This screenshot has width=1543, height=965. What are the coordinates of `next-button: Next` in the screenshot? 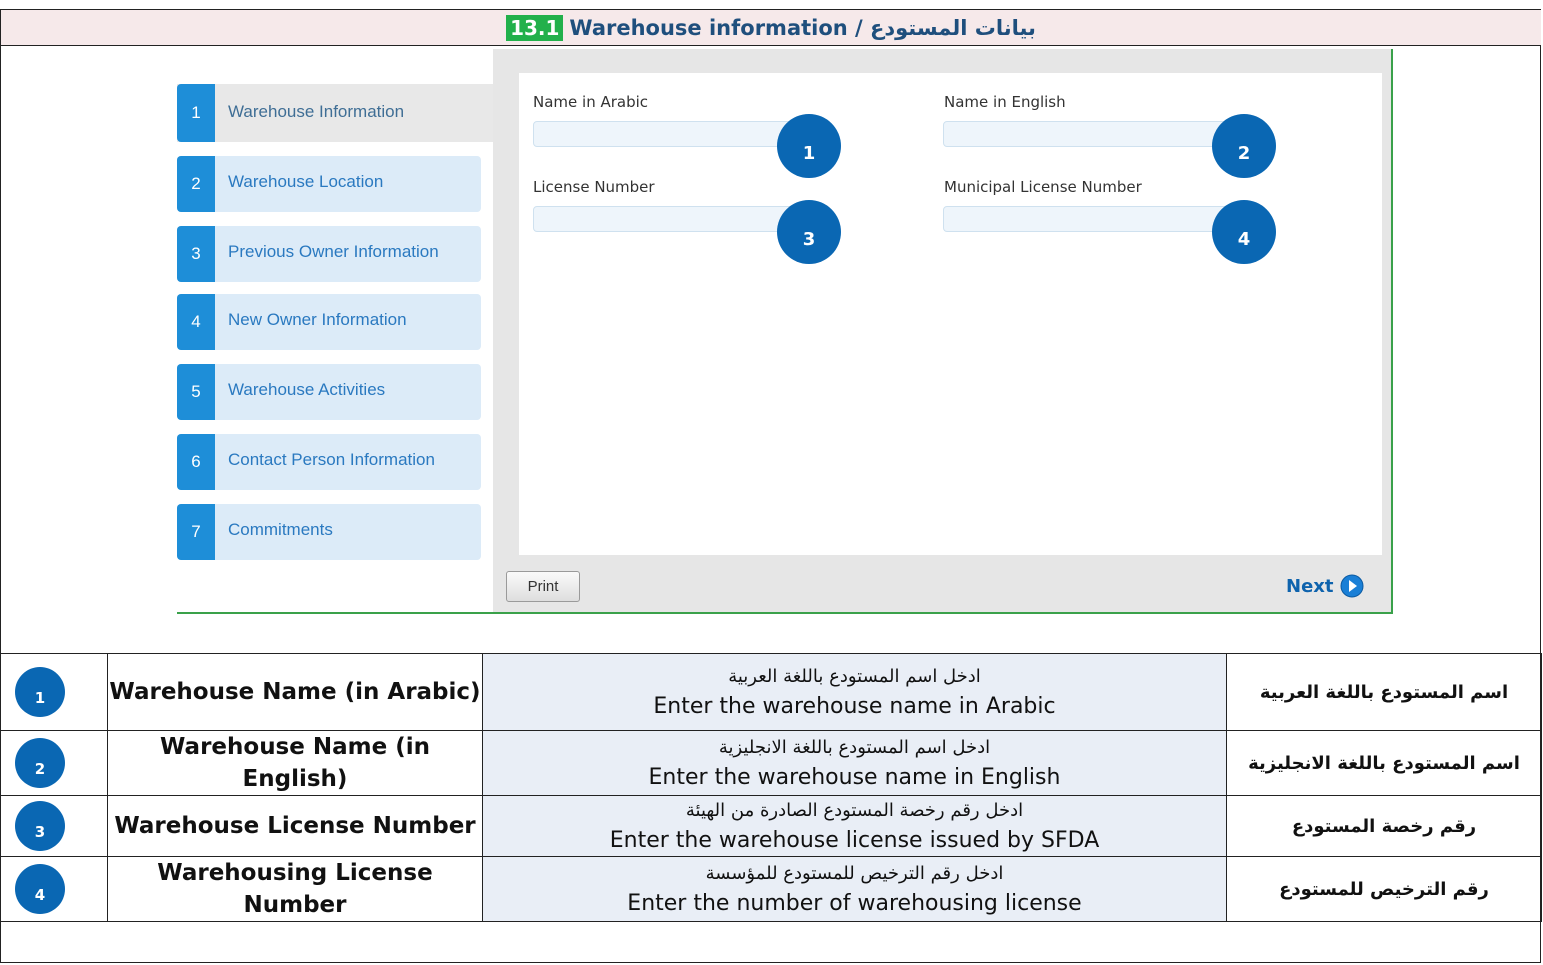 It's located at (1325, 586).